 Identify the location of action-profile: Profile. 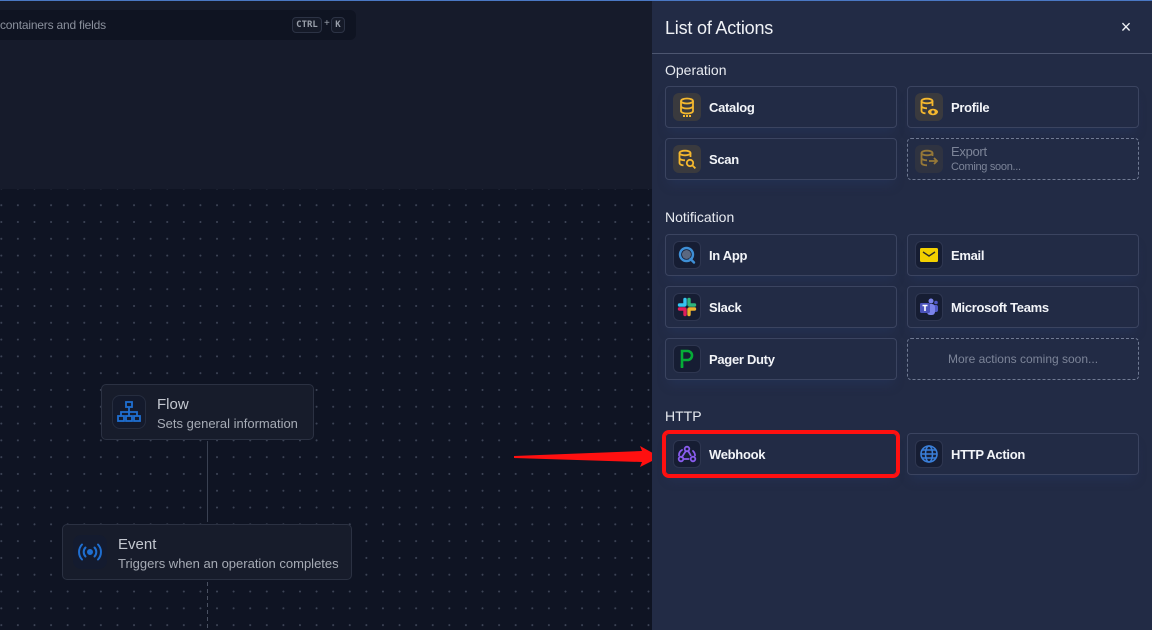
(1023, 107).